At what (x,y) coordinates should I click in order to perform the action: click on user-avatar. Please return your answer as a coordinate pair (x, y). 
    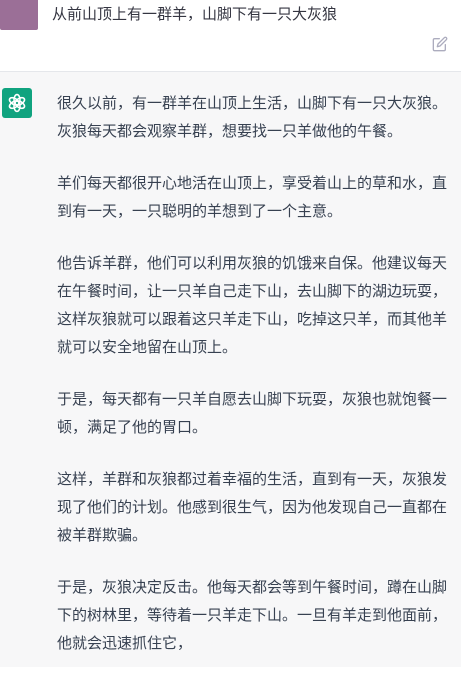
    Looking at the image, I should click on (19, 15).